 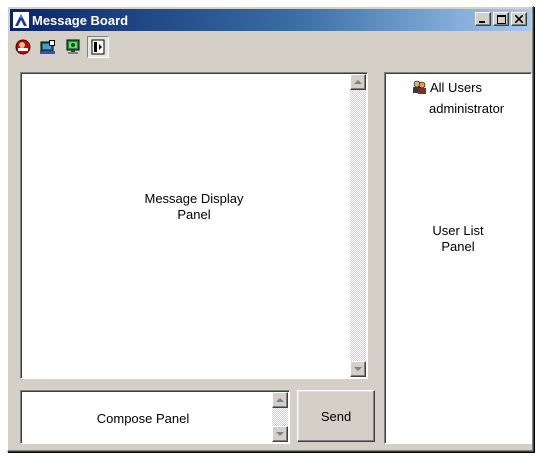 What do you see at coordinates (482, 22) in the screenshot?
I see `minimize-icon` at bounding box center [482, 22].